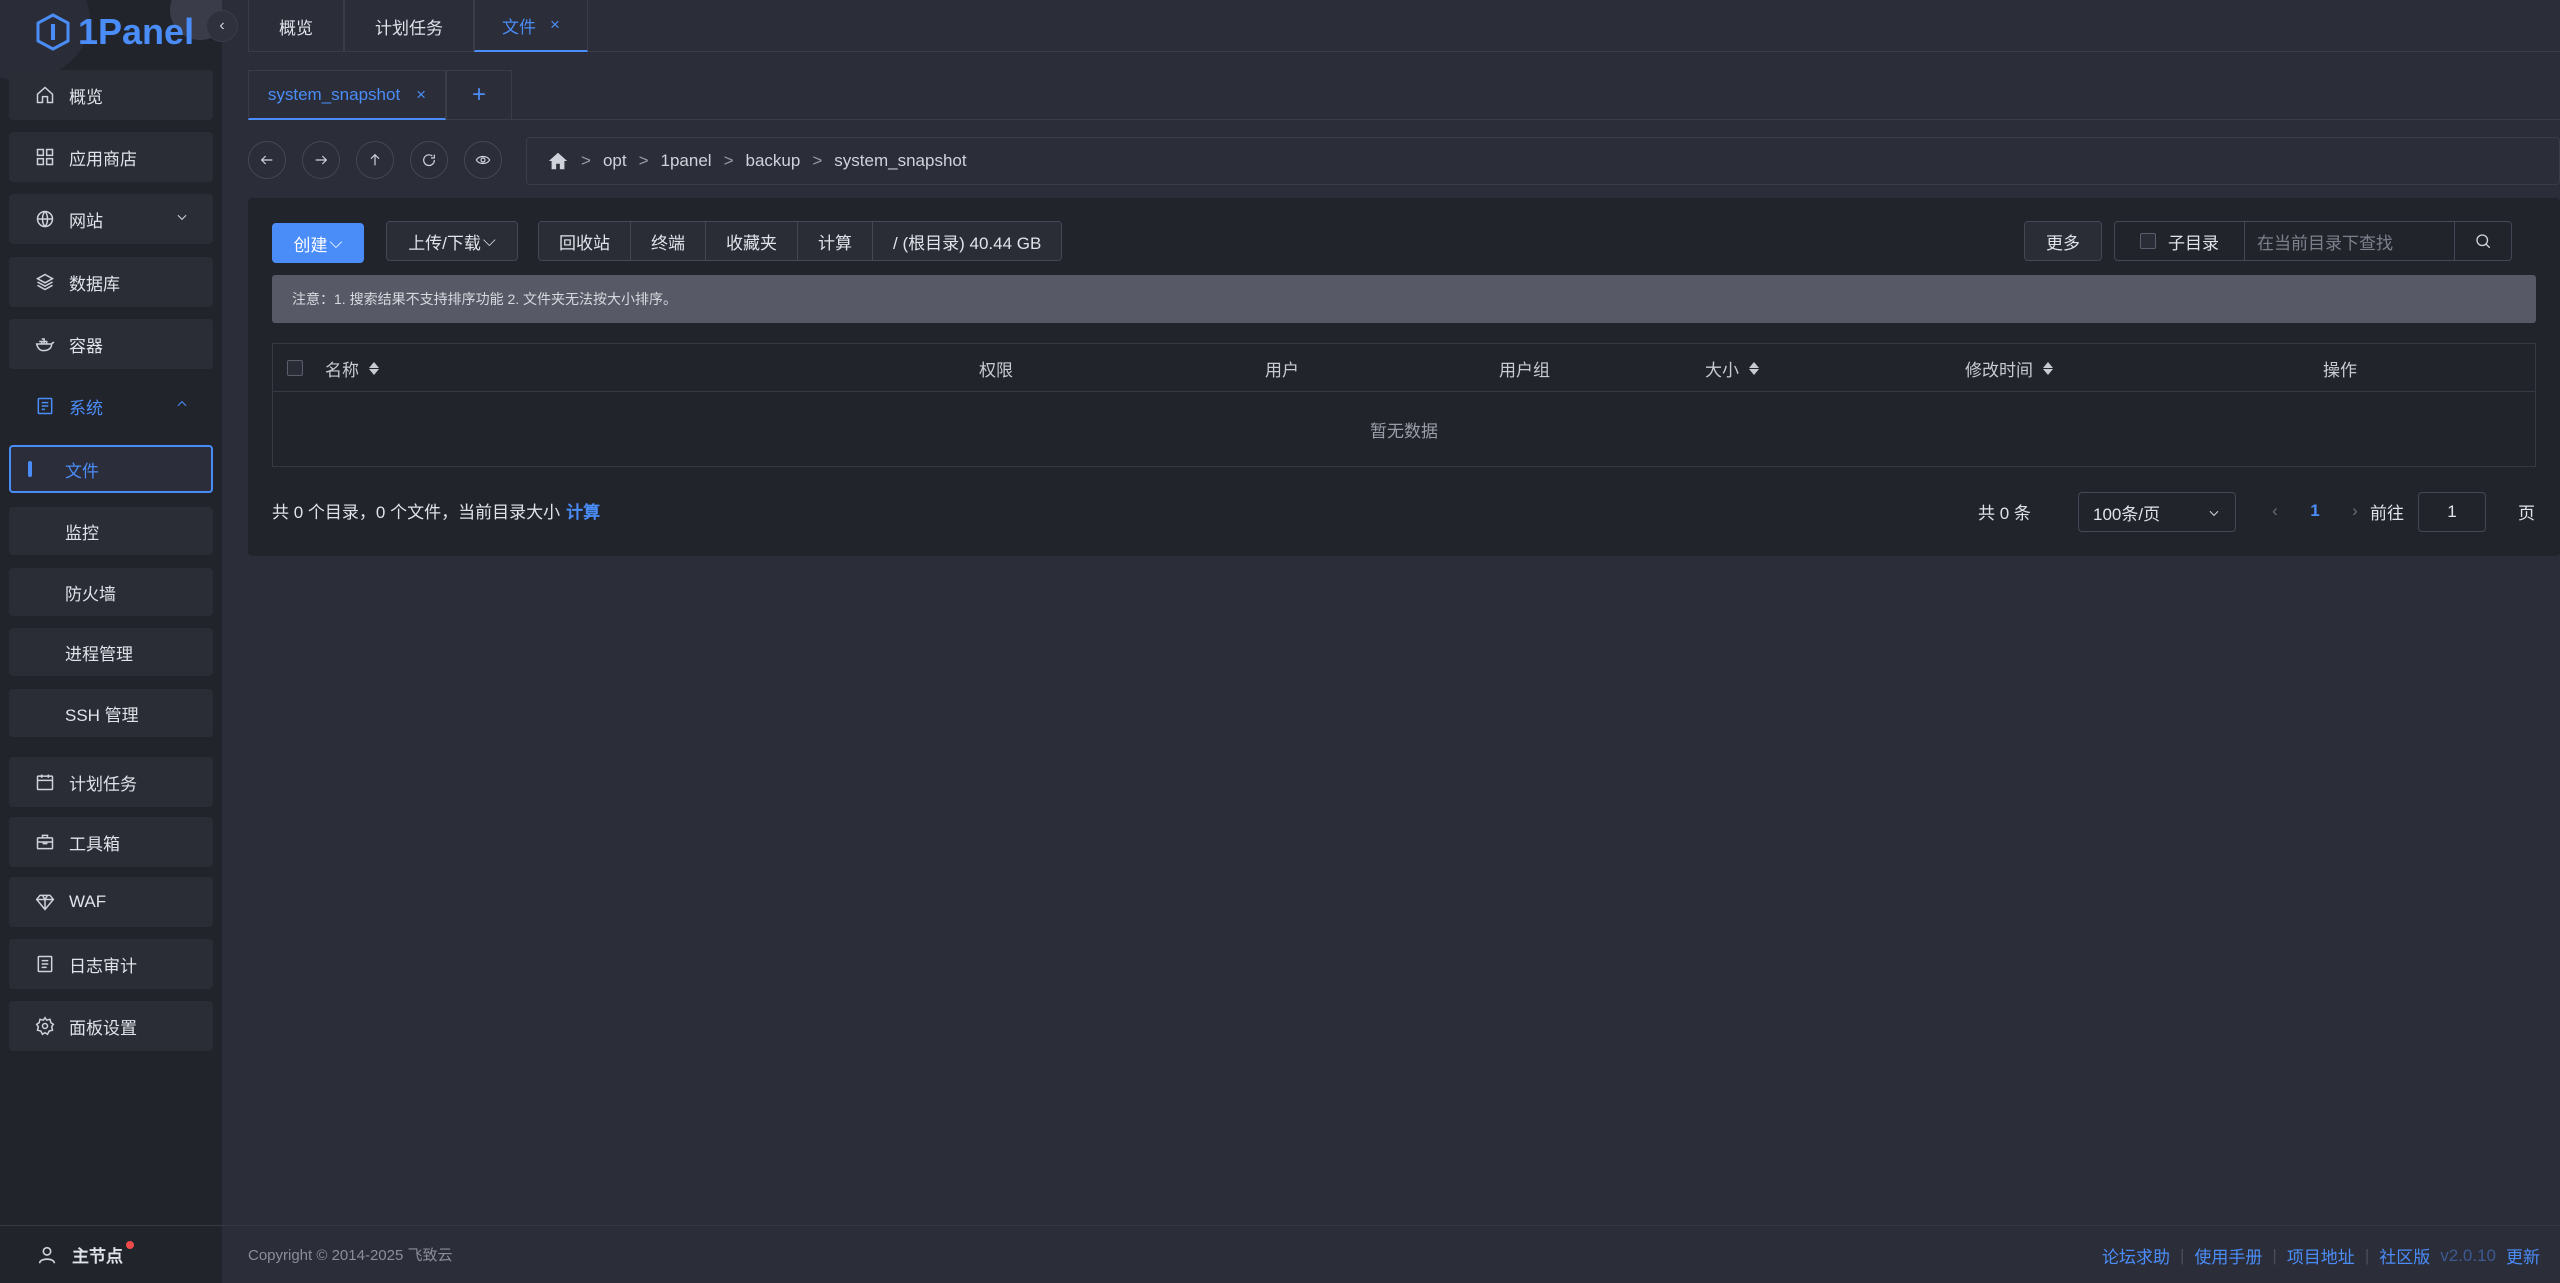 The width and height of the screenshot is (2560, 1283). I want to click on sidebar-subitem-process: 进程管理, so click(111, 652).